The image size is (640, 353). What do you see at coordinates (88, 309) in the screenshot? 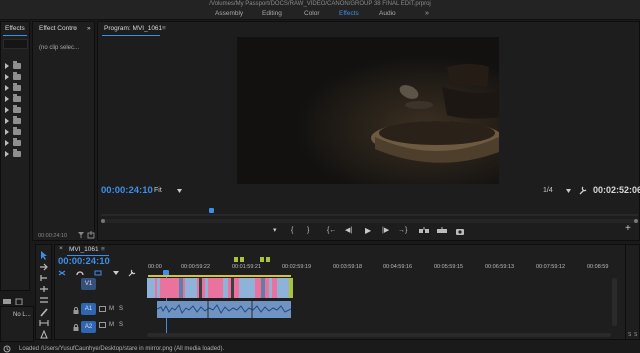
I see `track-target-a1: A1` at bounding box center [88, 309].